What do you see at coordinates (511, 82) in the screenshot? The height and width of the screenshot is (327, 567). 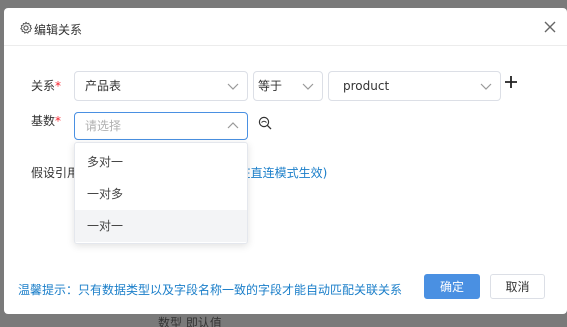 I see `add-relation-icon` at bounding box center [511, 82].